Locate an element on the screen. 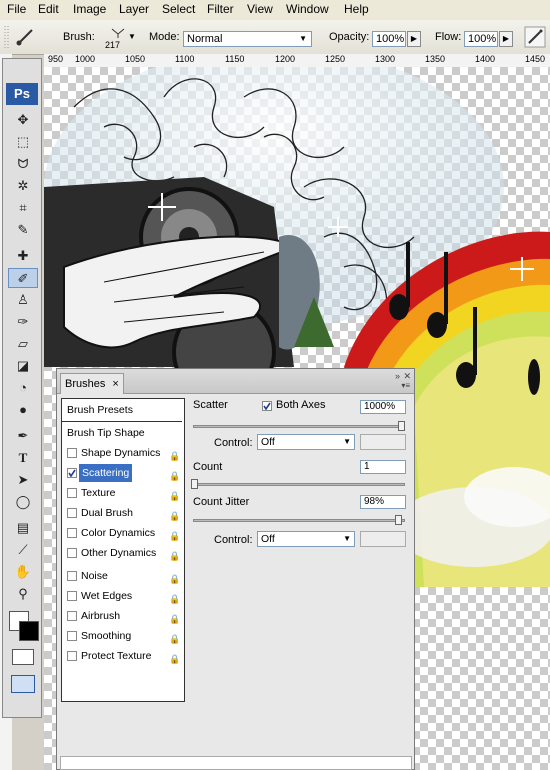 Image resolution: width=550 pixels, height=770 pixels. eraser-tool-icon: ▱ is located at coordinates (23, 344).